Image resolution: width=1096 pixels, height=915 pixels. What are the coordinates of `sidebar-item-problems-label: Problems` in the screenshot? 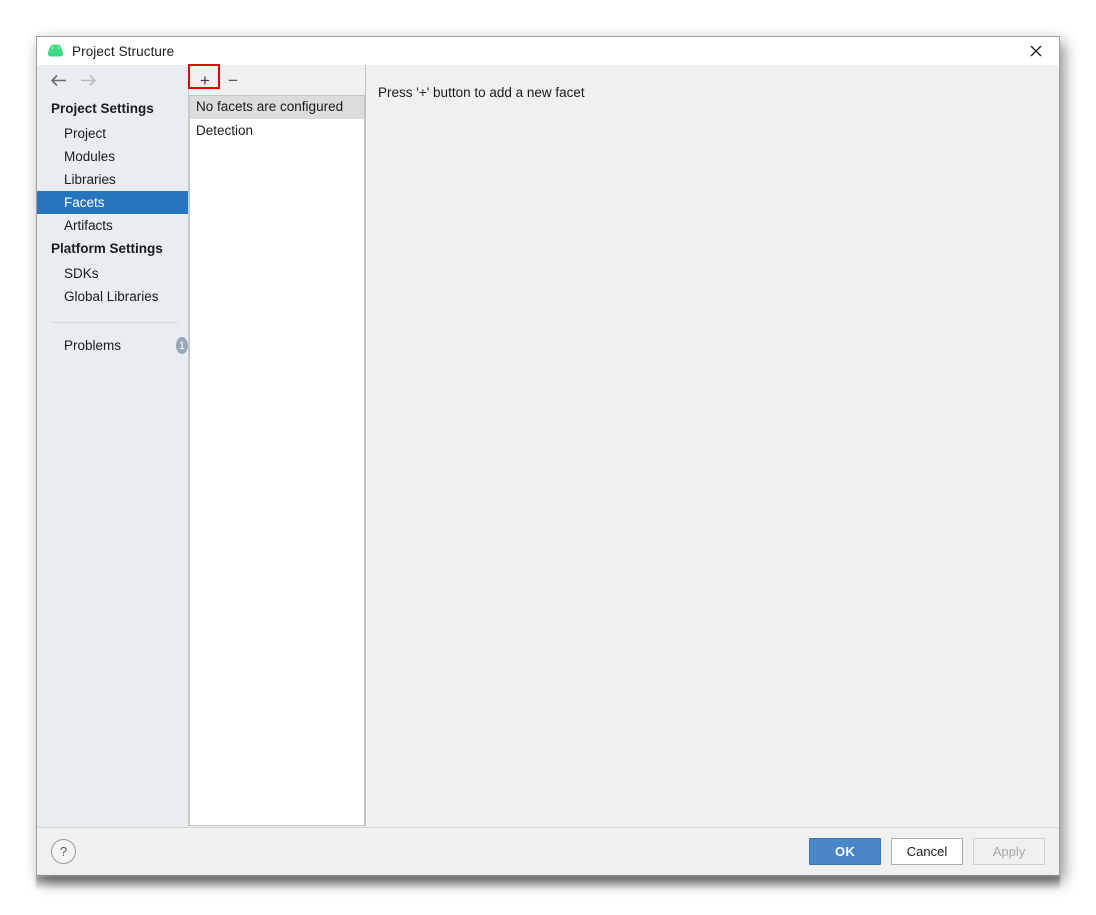 It's located at (93, 345).